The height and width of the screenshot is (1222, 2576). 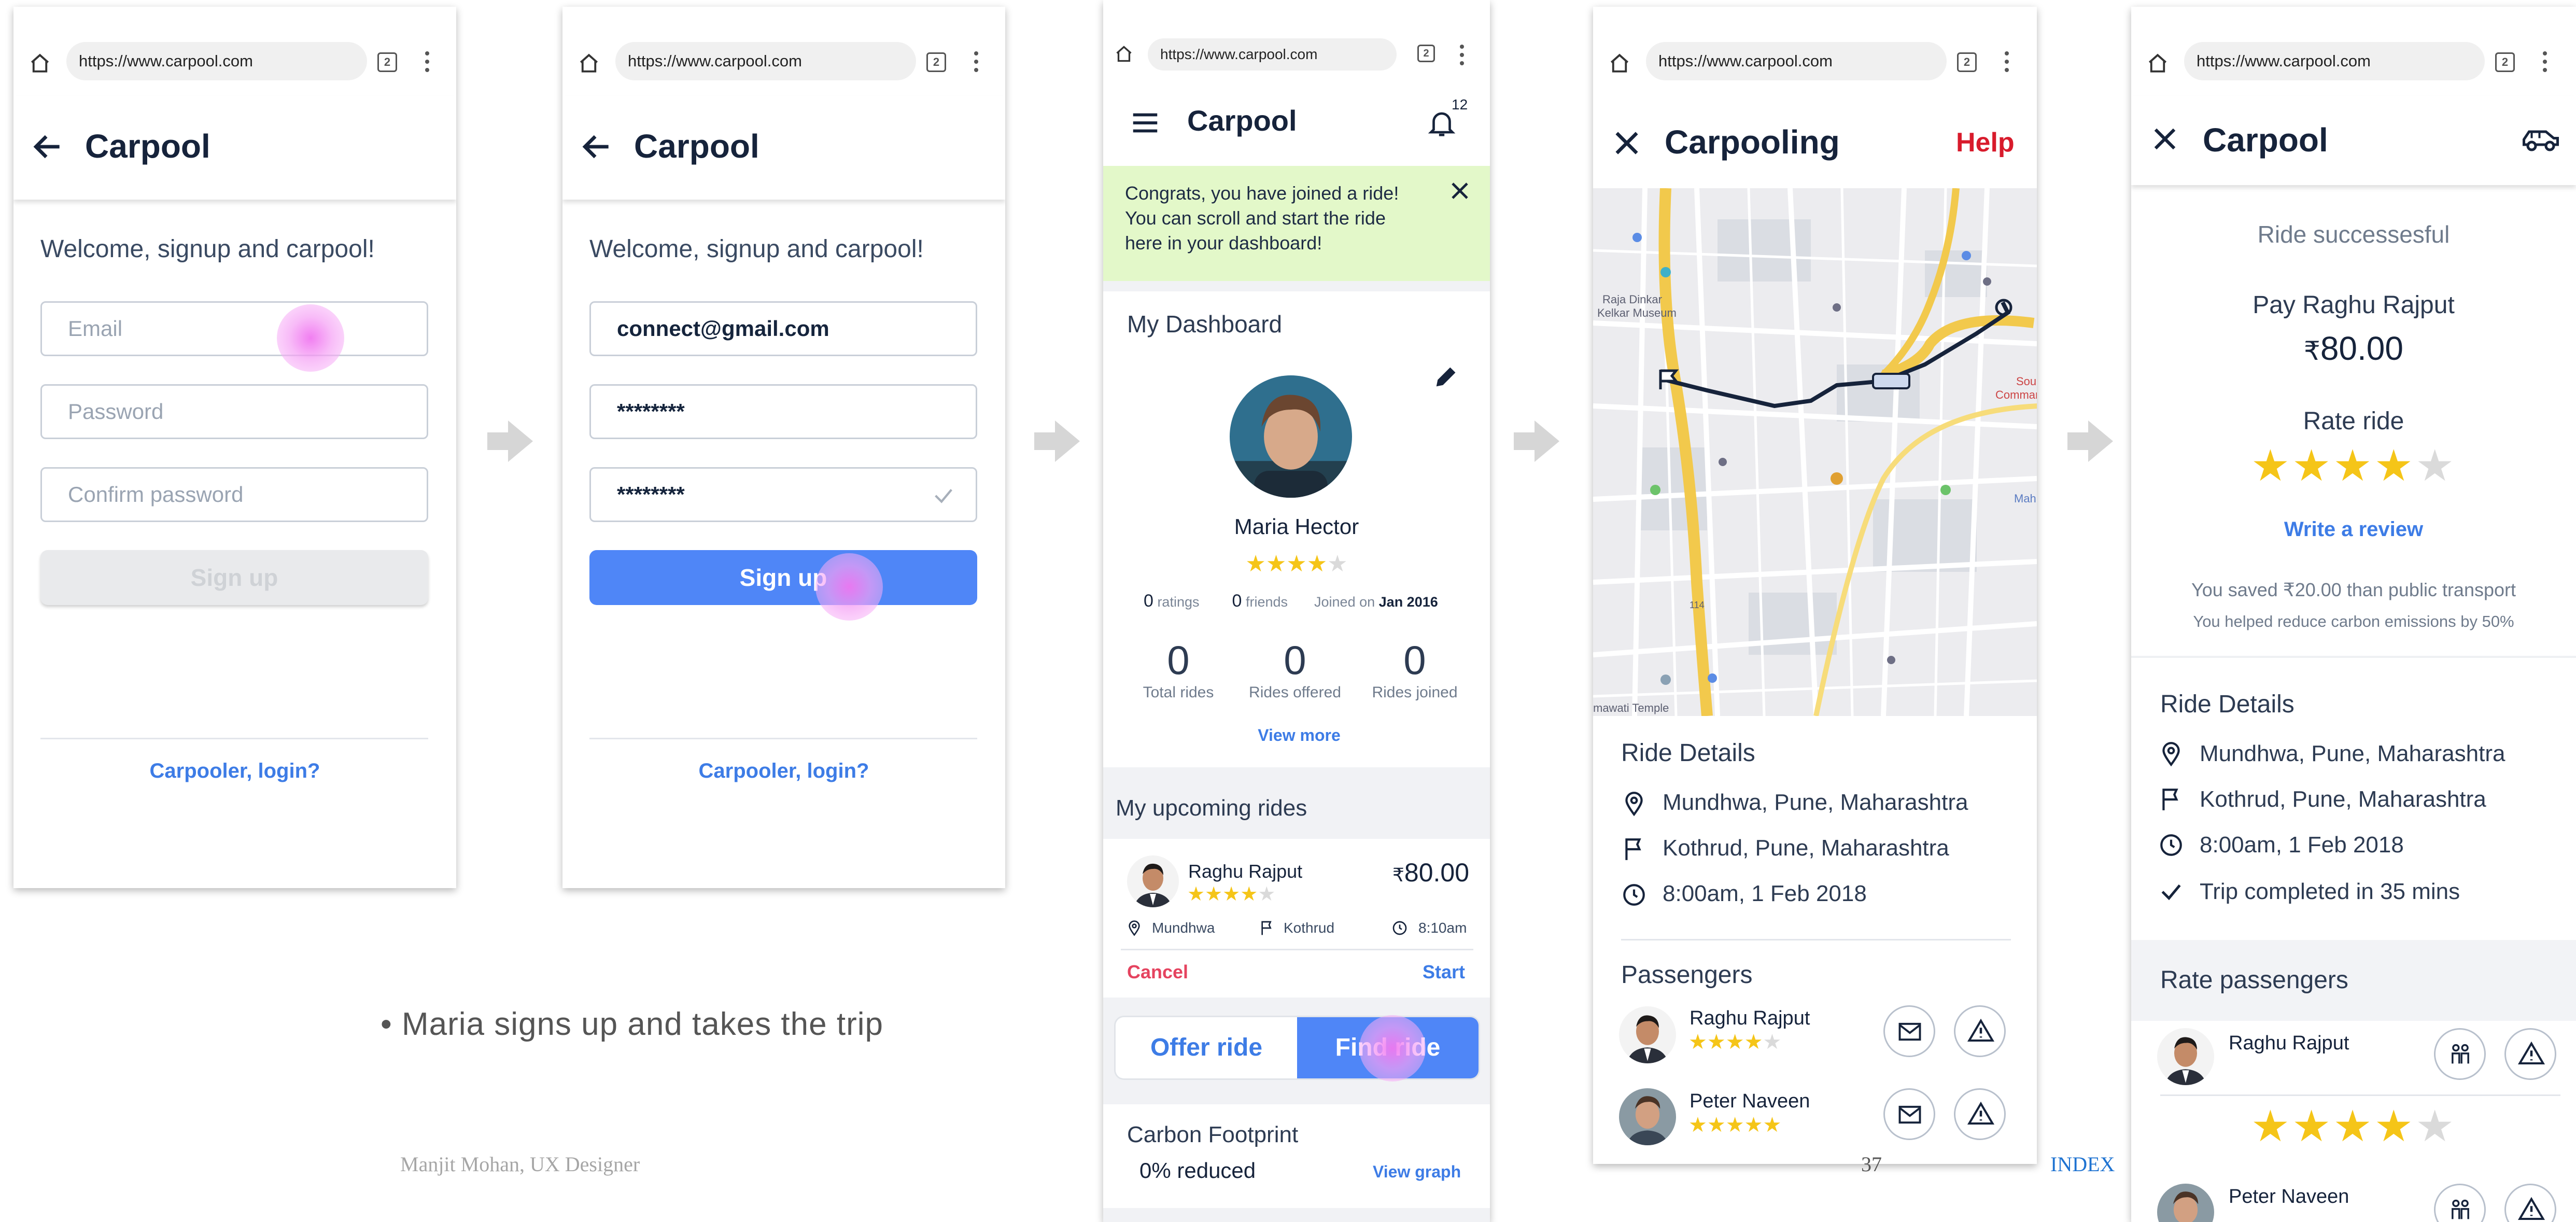 I want to click on success-message: Ride successesful, so click(x=2353, y=235).